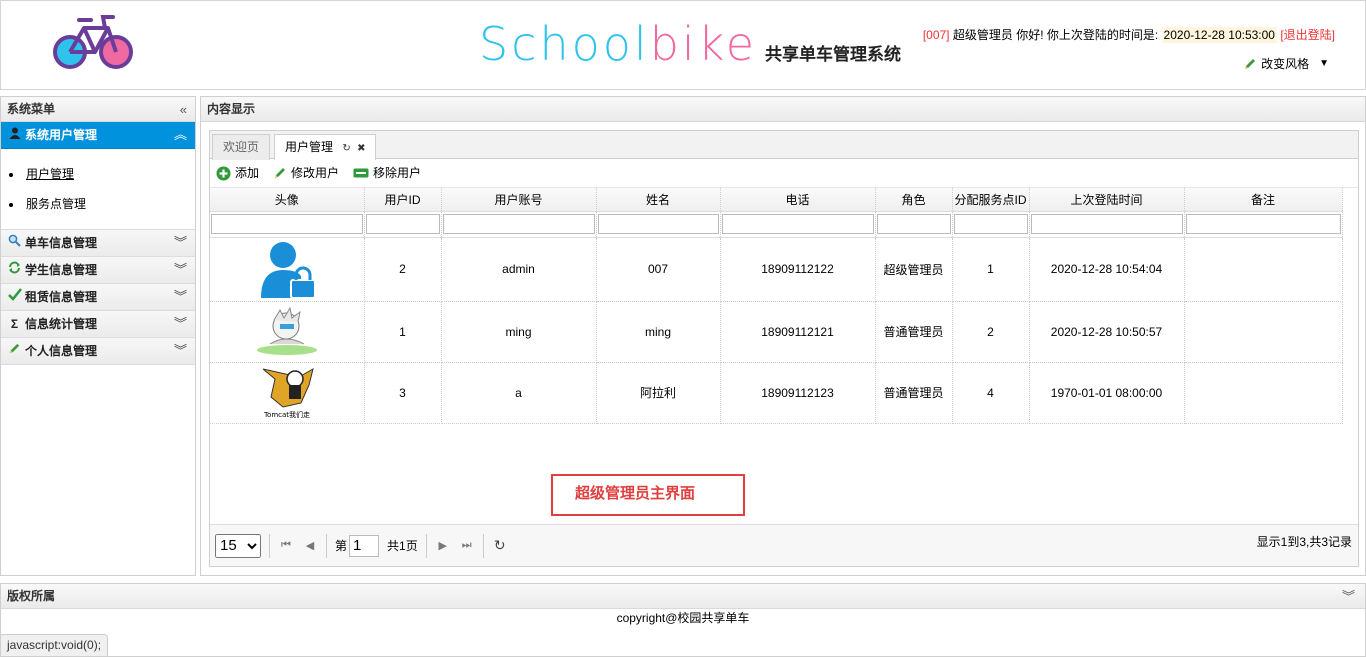 Image resolution: width=1366 pixels, height=657 pixels. What do you see at coordinates (397, 173) in the screenshot?
I see `remove-user-label: 移除用户` at bounding box center [397, 173].